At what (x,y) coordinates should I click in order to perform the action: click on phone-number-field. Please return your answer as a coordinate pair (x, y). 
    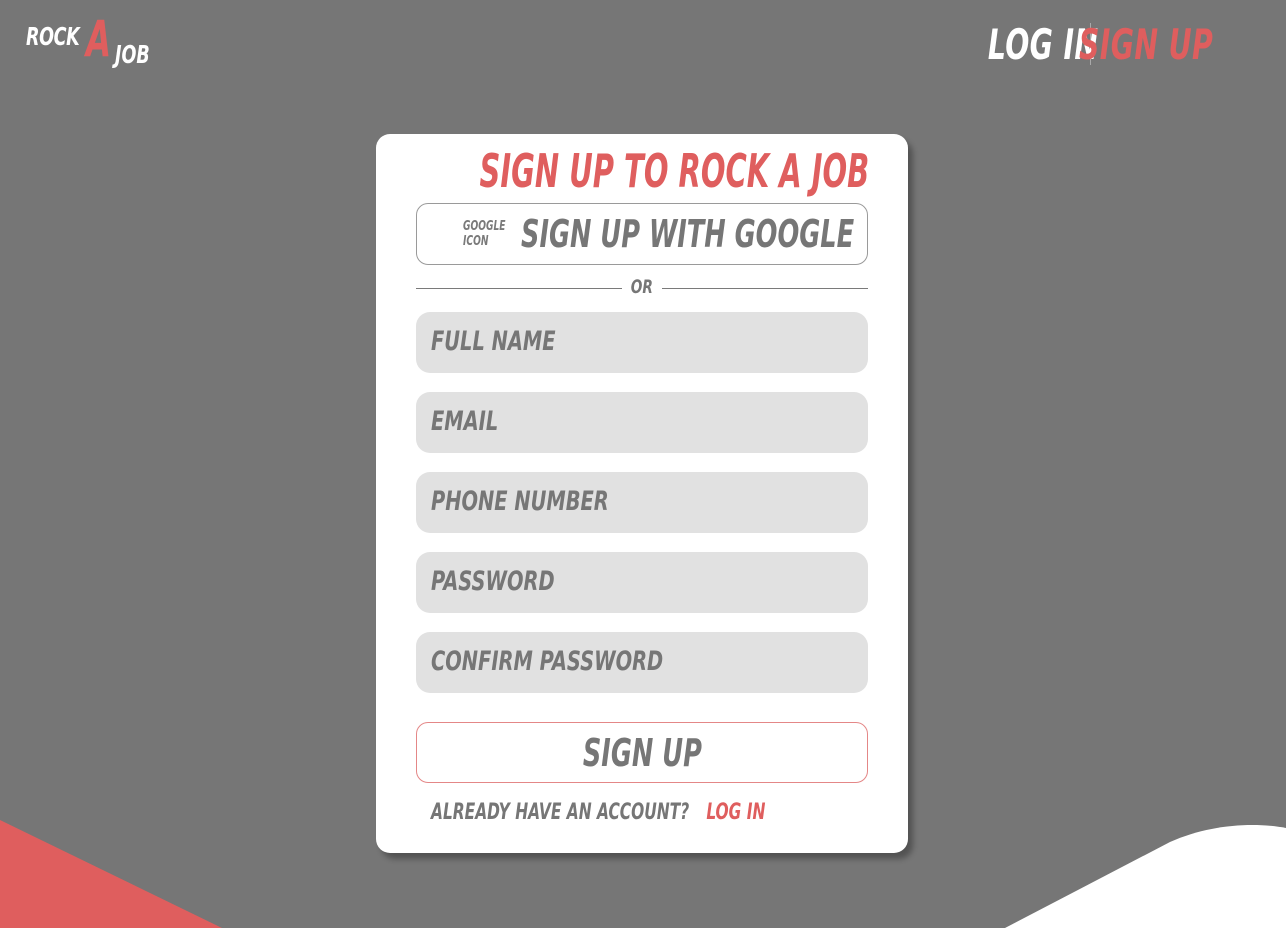
    Looking at the image, I should click on (642, 502).